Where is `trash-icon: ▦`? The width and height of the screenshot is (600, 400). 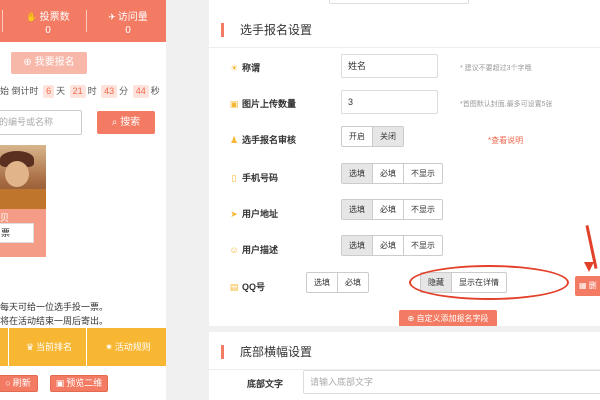 trash-icon: ▦ is located at coordinates (584, 285).